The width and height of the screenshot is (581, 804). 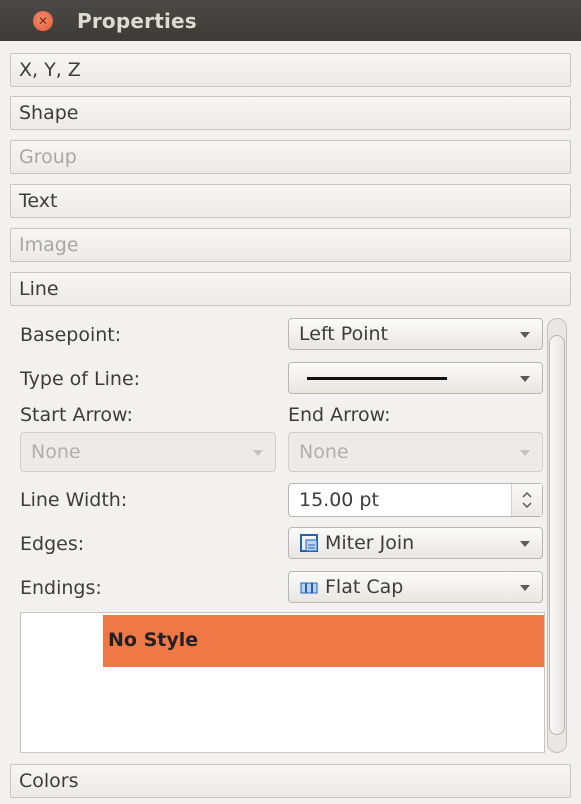 I want to click on line-width-value: 15.00 pt, so click(x=339, y=500).